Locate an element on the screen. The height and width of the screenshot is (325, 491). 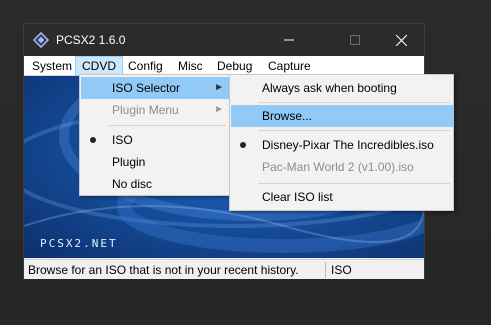
status-mode: ISO is located at coordinates (341, 270).